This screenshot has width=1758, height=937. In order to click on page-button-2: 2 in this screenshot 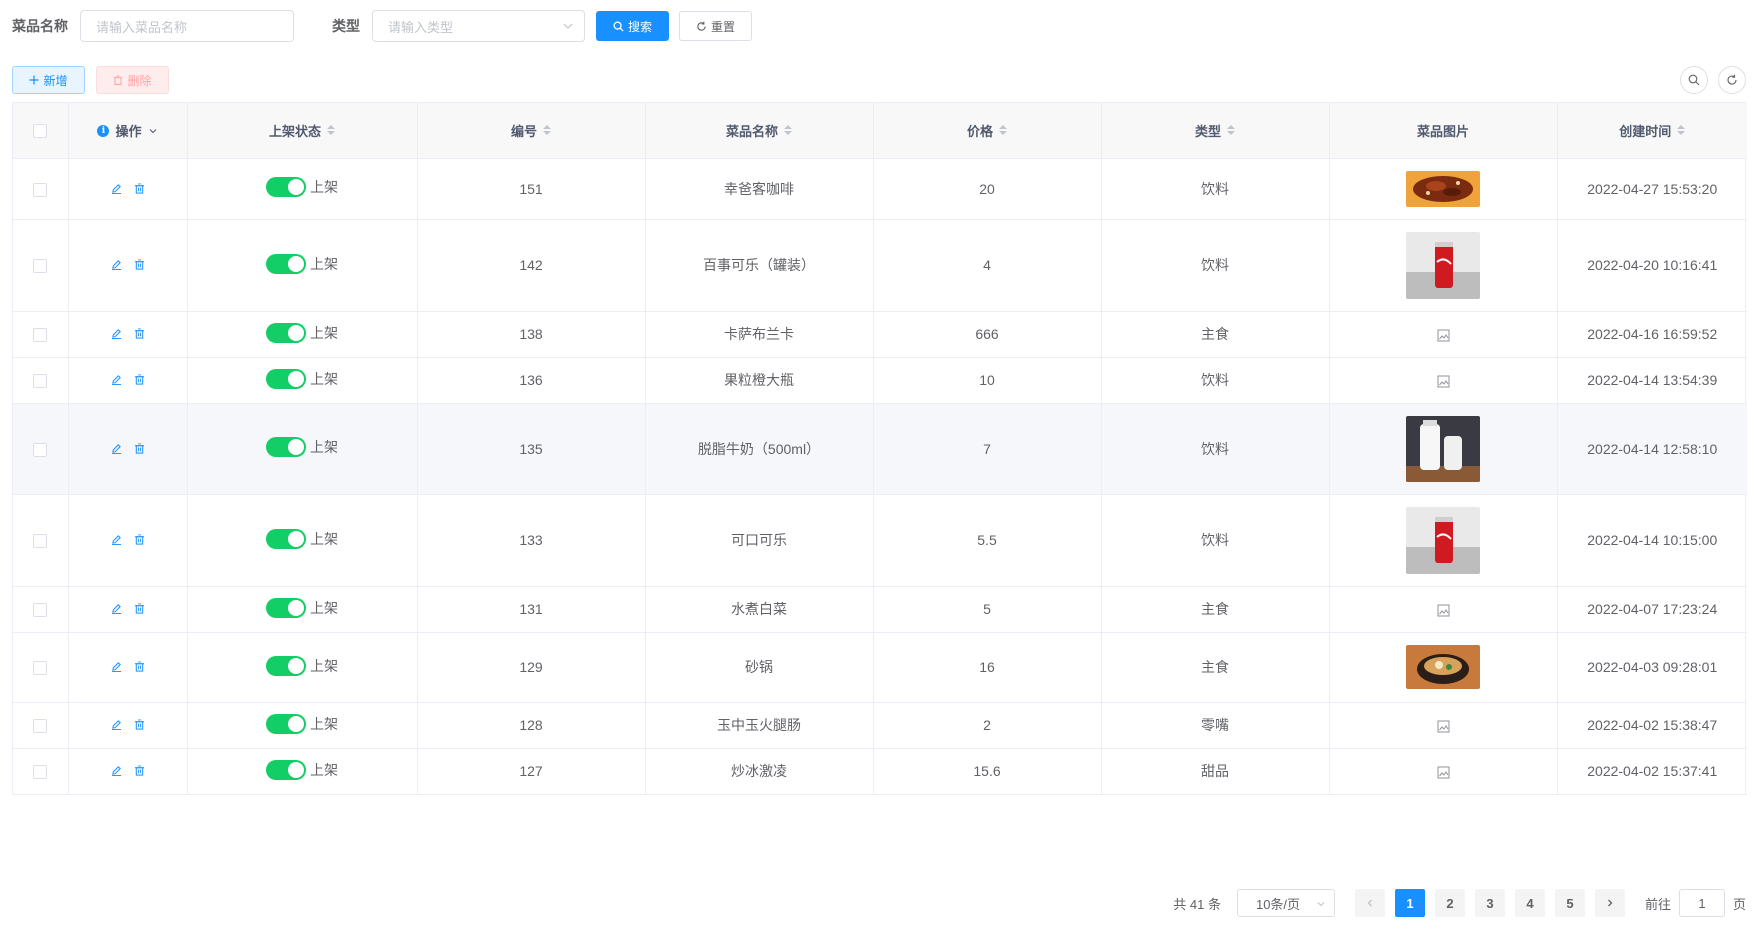, I will do `click(1449, 903)`.